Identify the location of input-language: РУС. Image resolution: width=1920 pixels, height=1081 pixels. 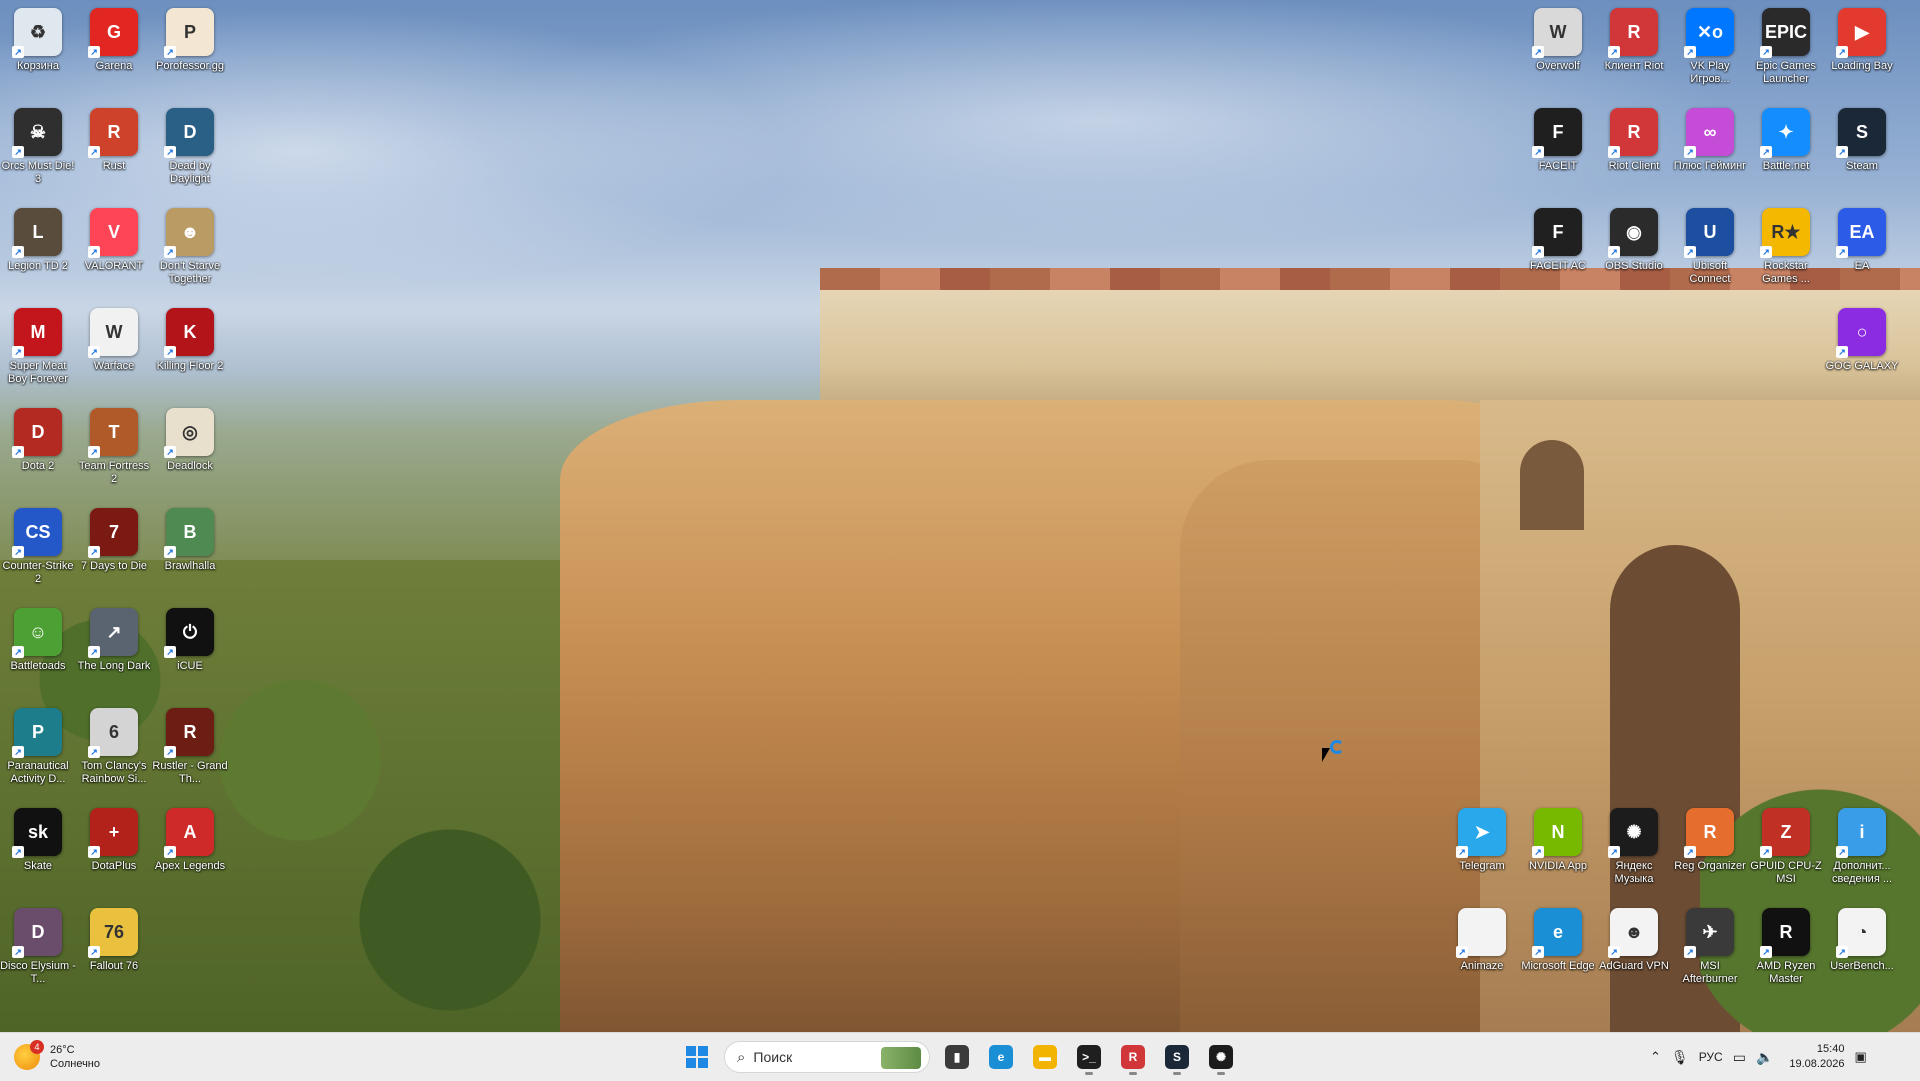
(1711, 1057).